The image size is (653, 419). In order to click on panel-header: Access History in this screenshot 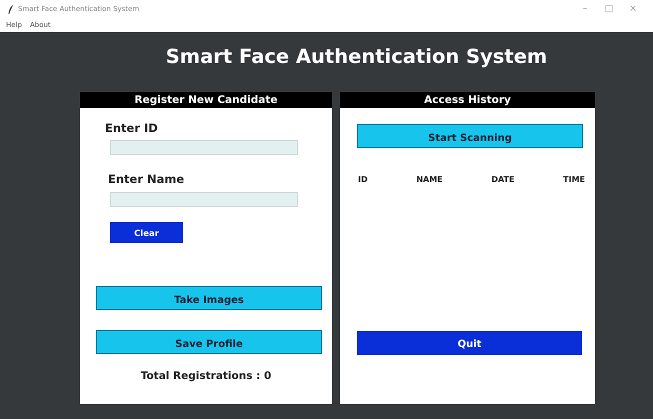, I will do `click(467, 100)`.